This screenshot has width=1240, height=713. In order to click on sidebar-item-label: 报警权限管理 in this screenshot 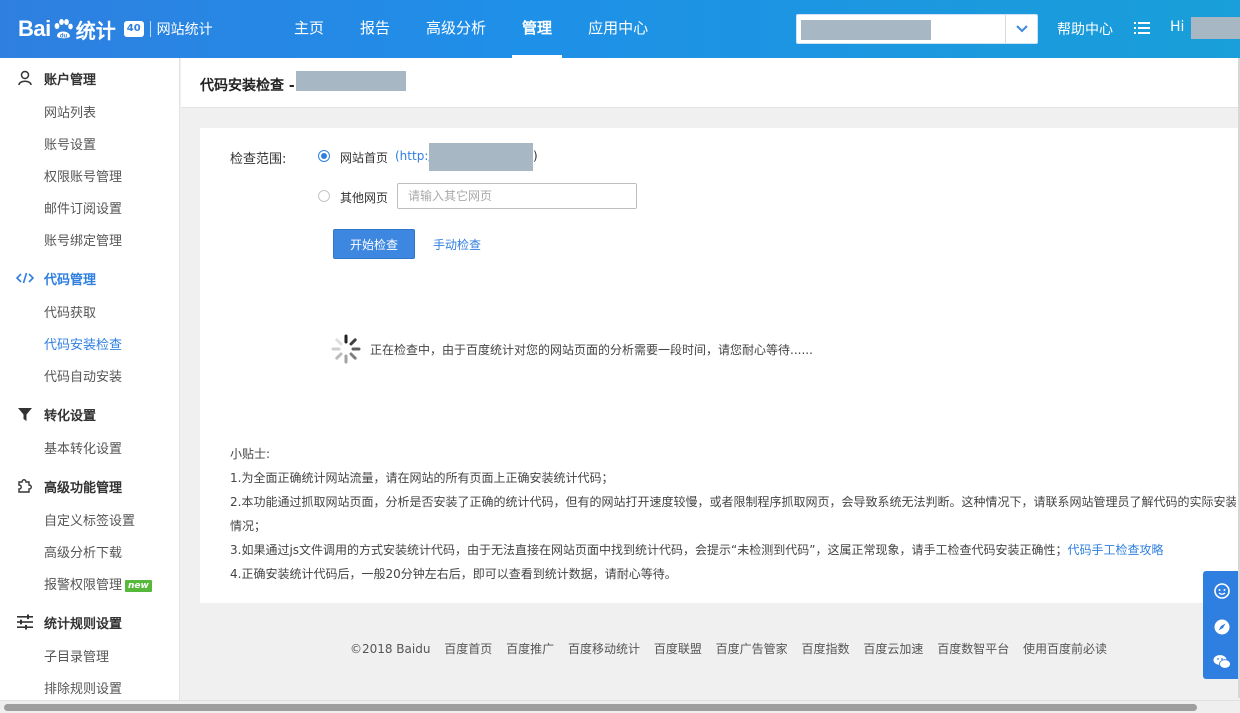, I will do `click(83, 585)`.